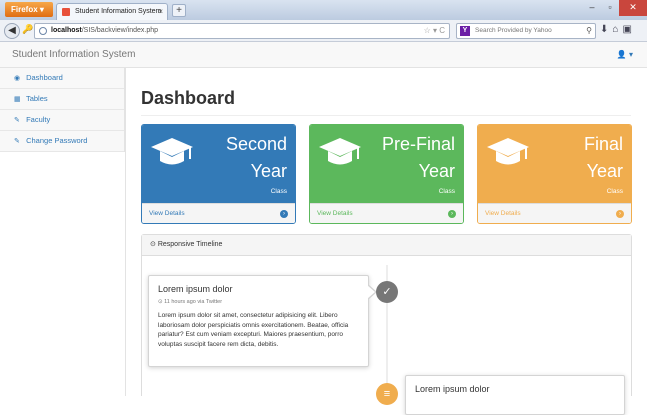  What do you see at coordinates (24, 9) in the screenshot?
I see `firefox-menu-label: Firefox` at bounding box center [24, 9].